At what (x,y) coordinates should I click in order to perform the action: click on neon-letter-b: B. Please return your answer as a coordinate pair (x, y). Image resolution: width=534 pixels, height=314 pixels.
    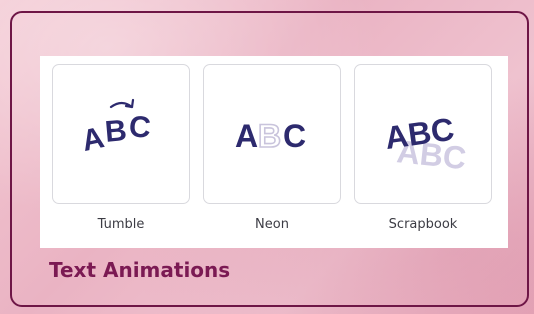
    Looking at the image, I should click on (269, 136).